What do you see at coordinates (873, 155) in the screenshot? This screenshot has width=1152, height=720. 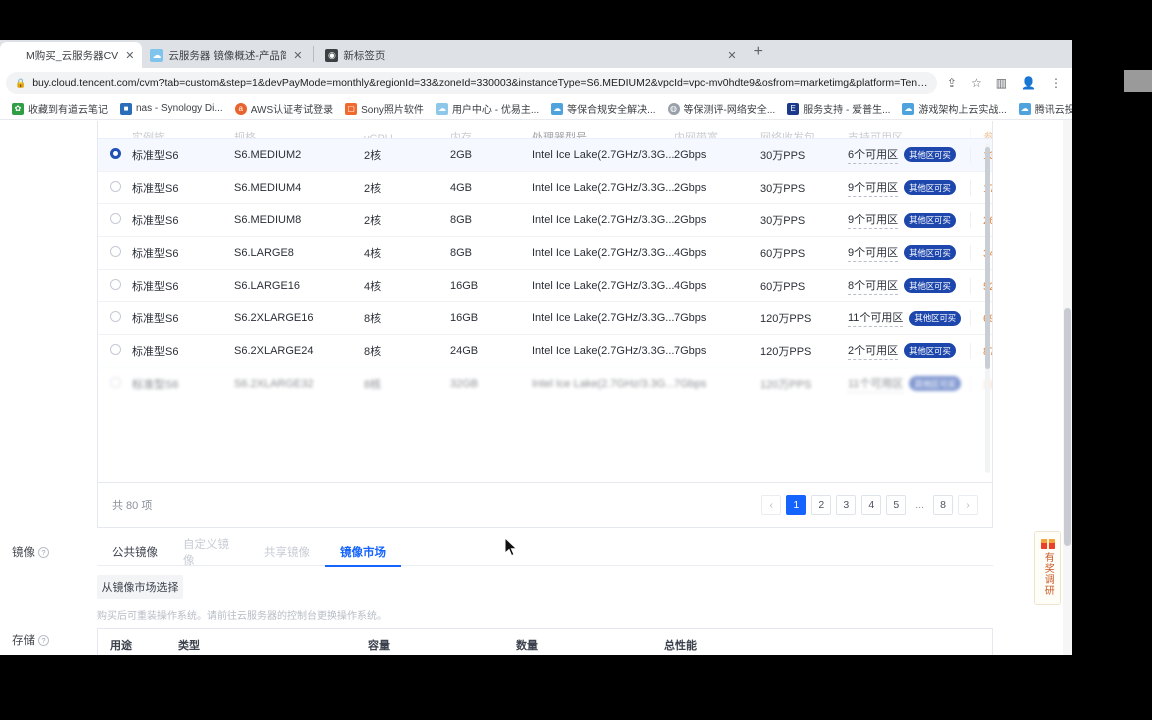 I see `zone-count: 6个可用区` at bounding box center [873, 155].